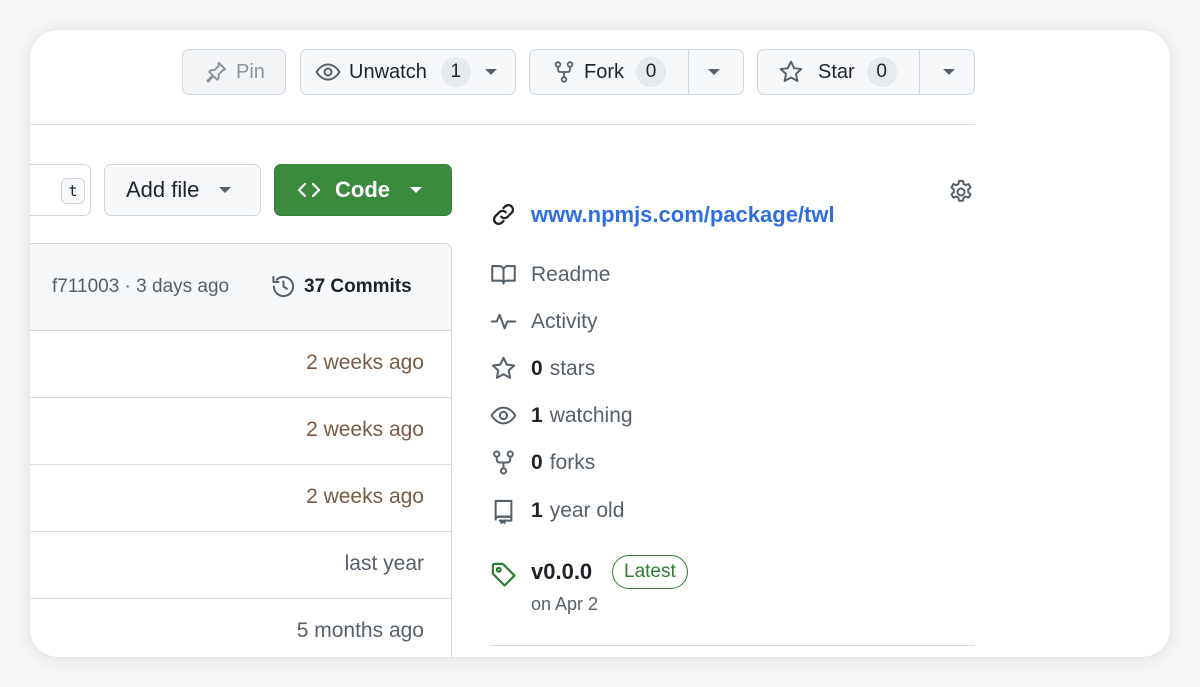  Describe the element at coordinates (503, 574) in the screenshot. I see `tag-icon` at that location.